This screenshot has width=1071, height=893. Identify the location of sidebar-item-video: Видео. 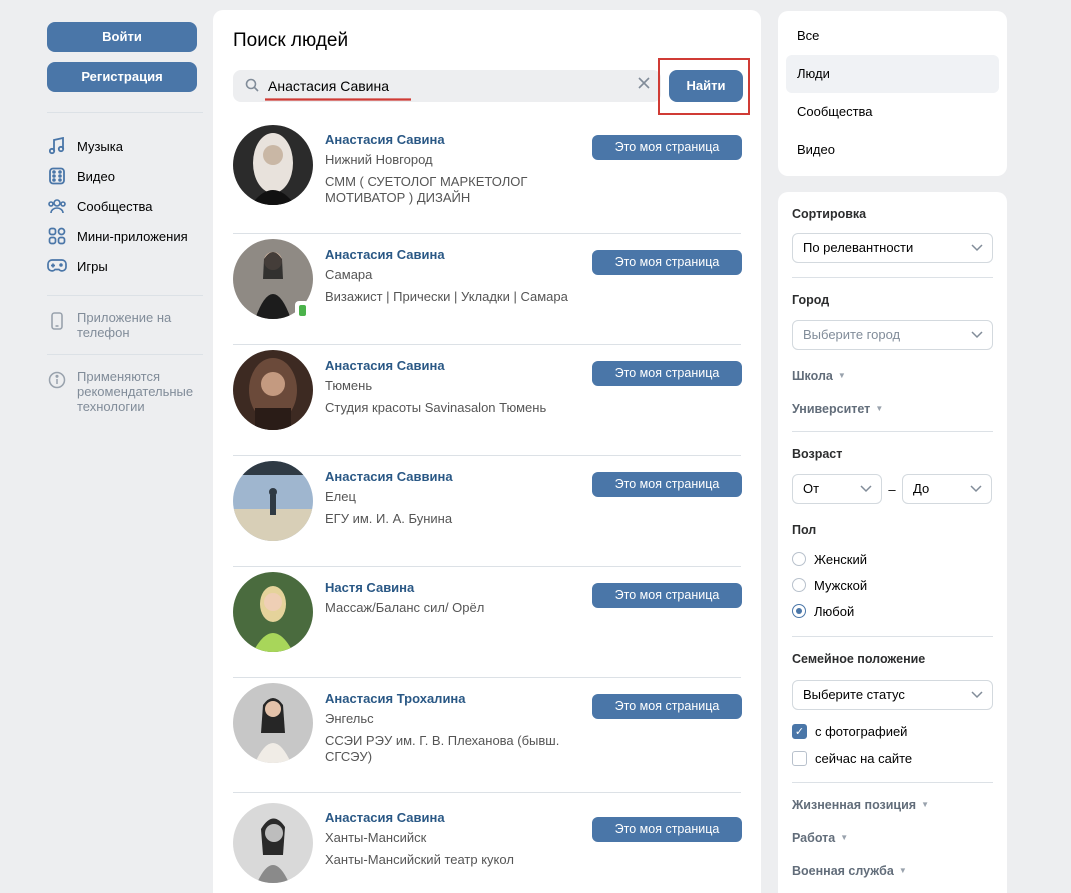
(125, 176).